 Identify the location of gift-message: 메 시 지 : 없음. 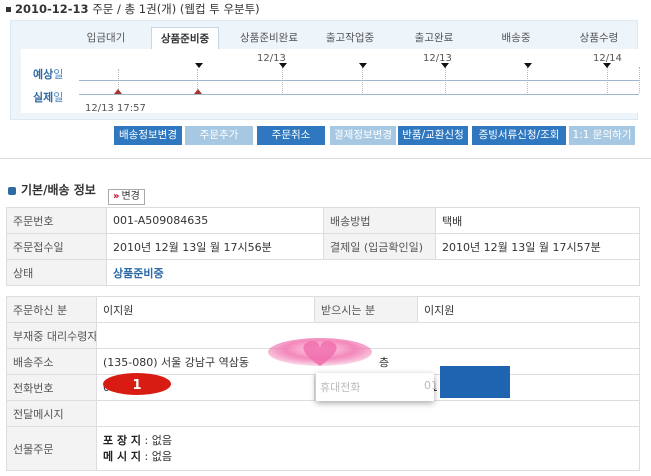
(137, 456).